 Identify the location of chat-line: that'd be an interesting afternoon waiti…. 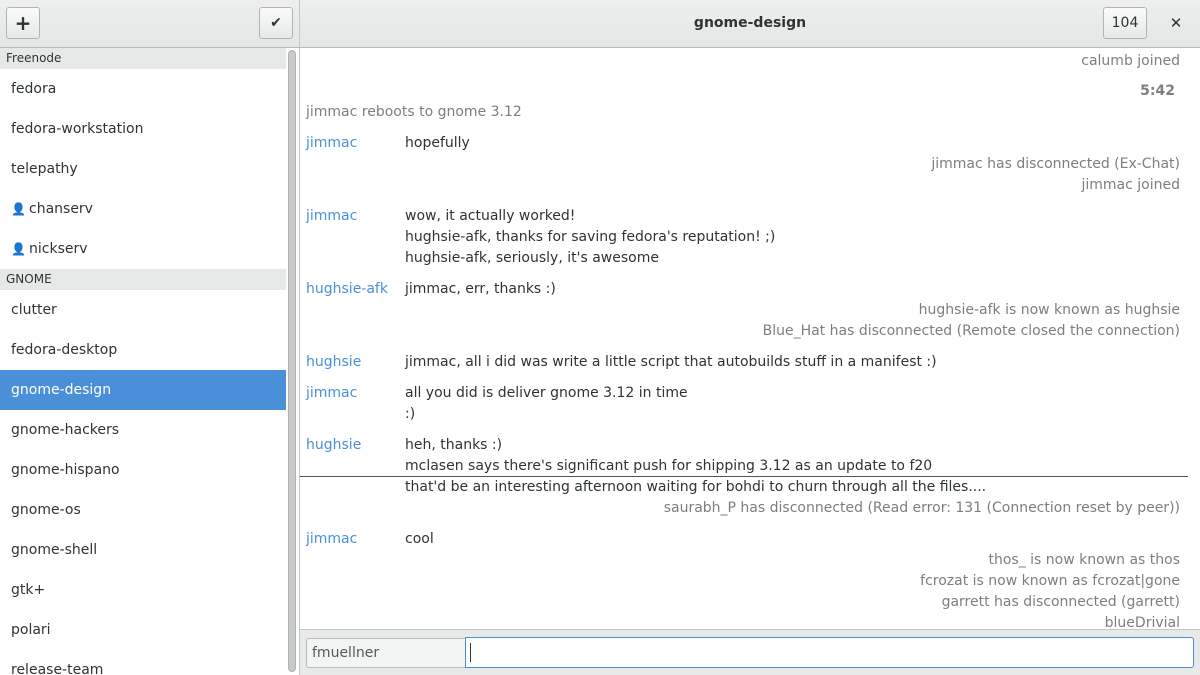
(740, 487).